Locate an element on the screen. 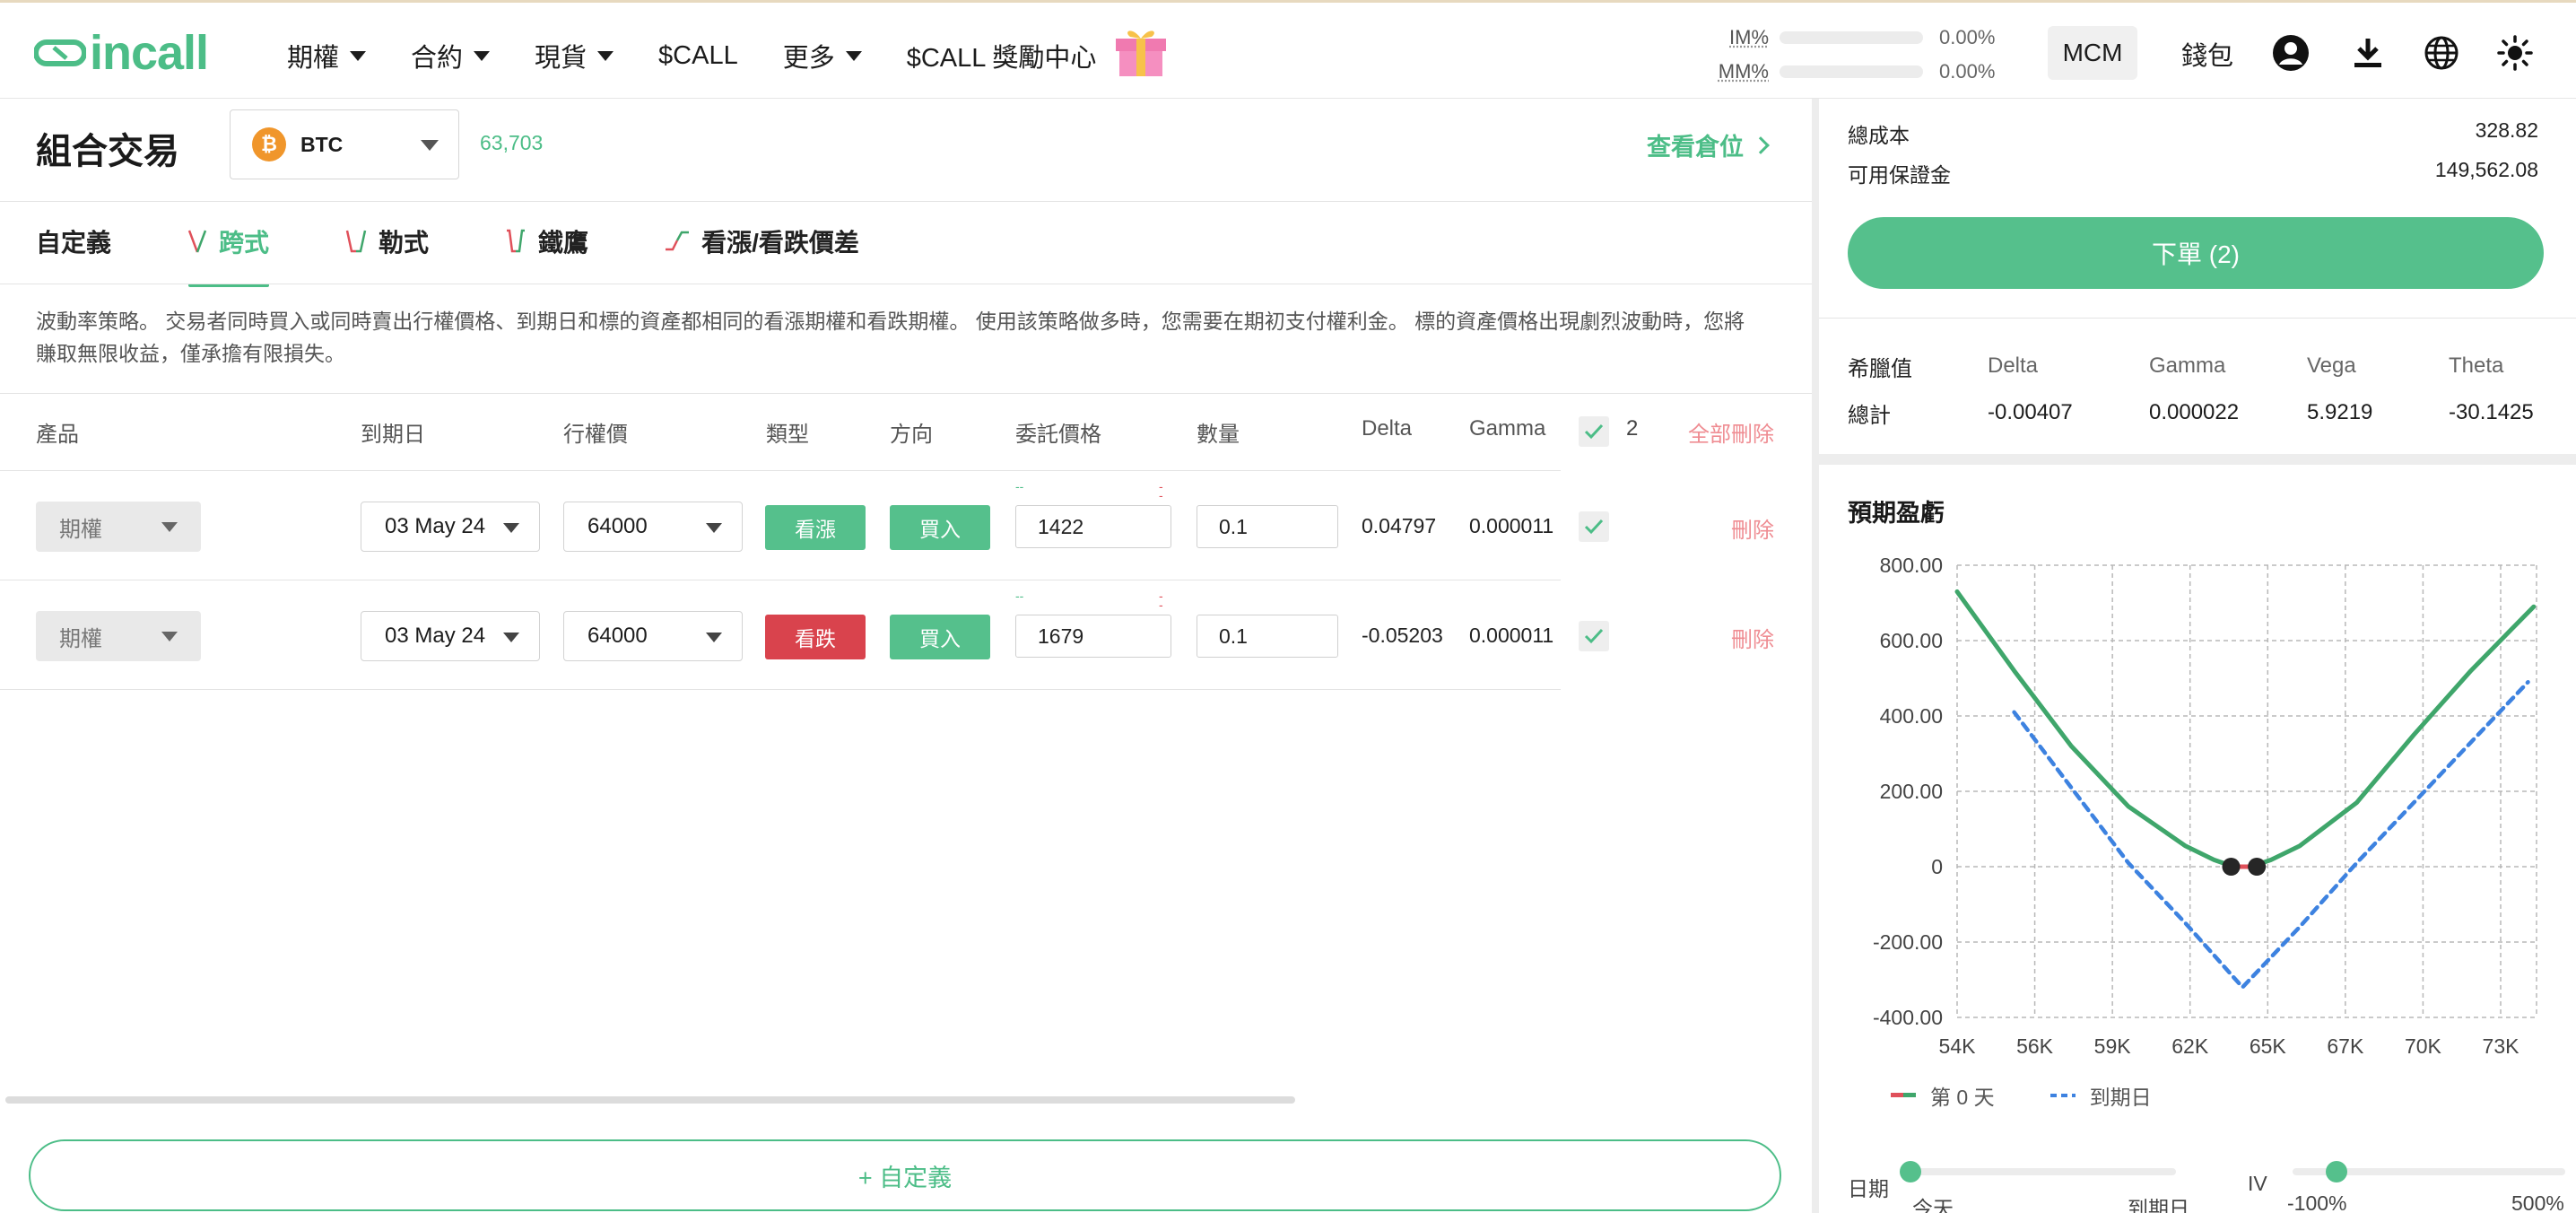  delete-all-button: 全部刪除 is located at coordinates (1731, 432).